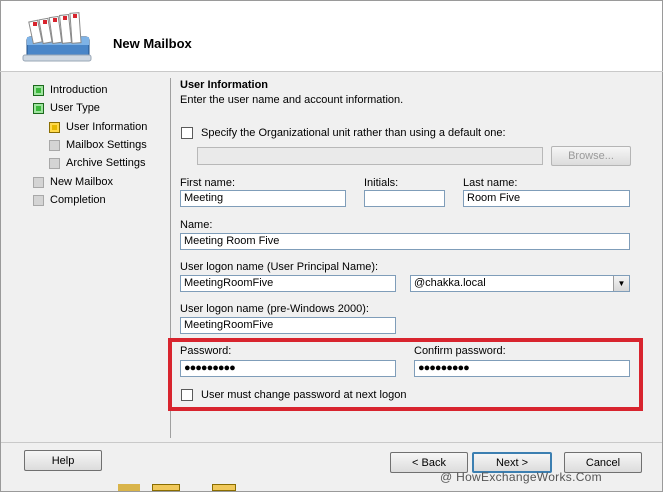  Describe the element at coordinates (57, 37) in the screenshot. I see `mailbox-trays-icon` at that location.